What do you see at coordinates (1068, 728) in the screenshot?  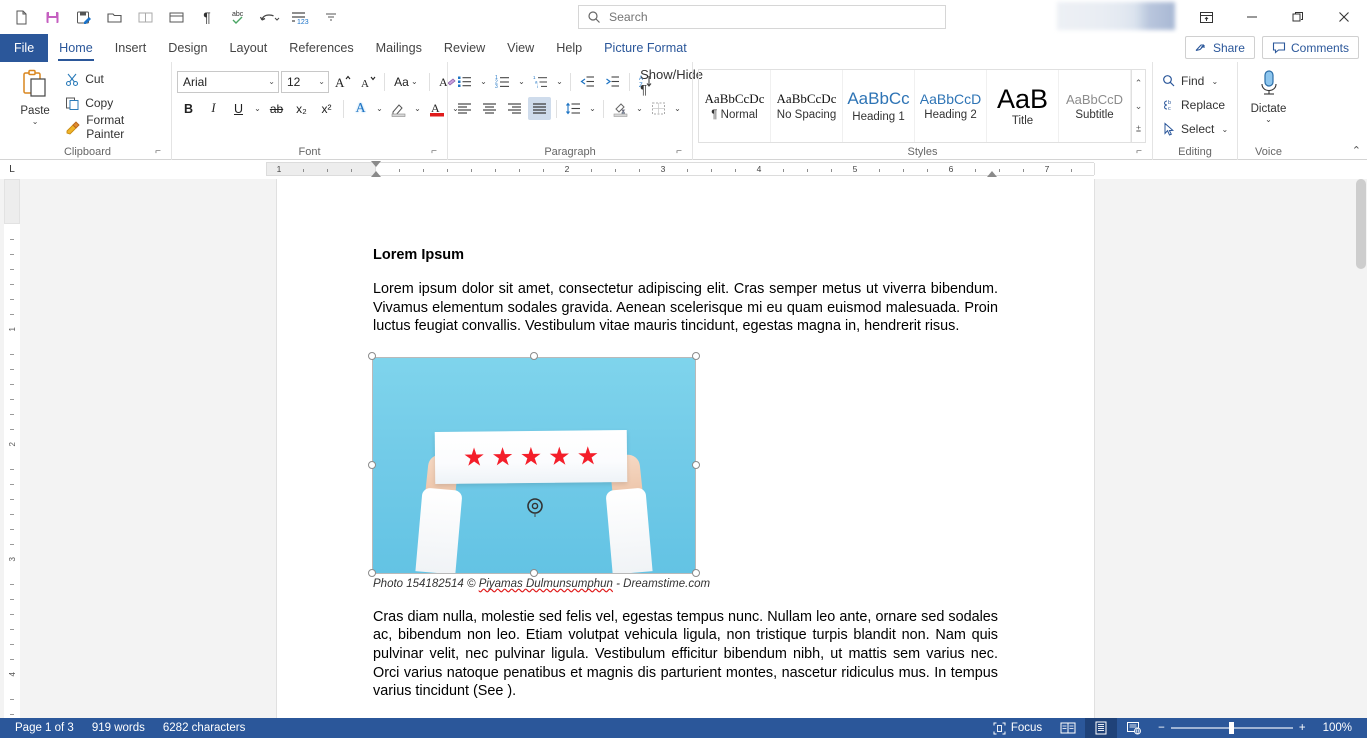 I see `read-mode-view-button` at bounding box center [1068, 728].